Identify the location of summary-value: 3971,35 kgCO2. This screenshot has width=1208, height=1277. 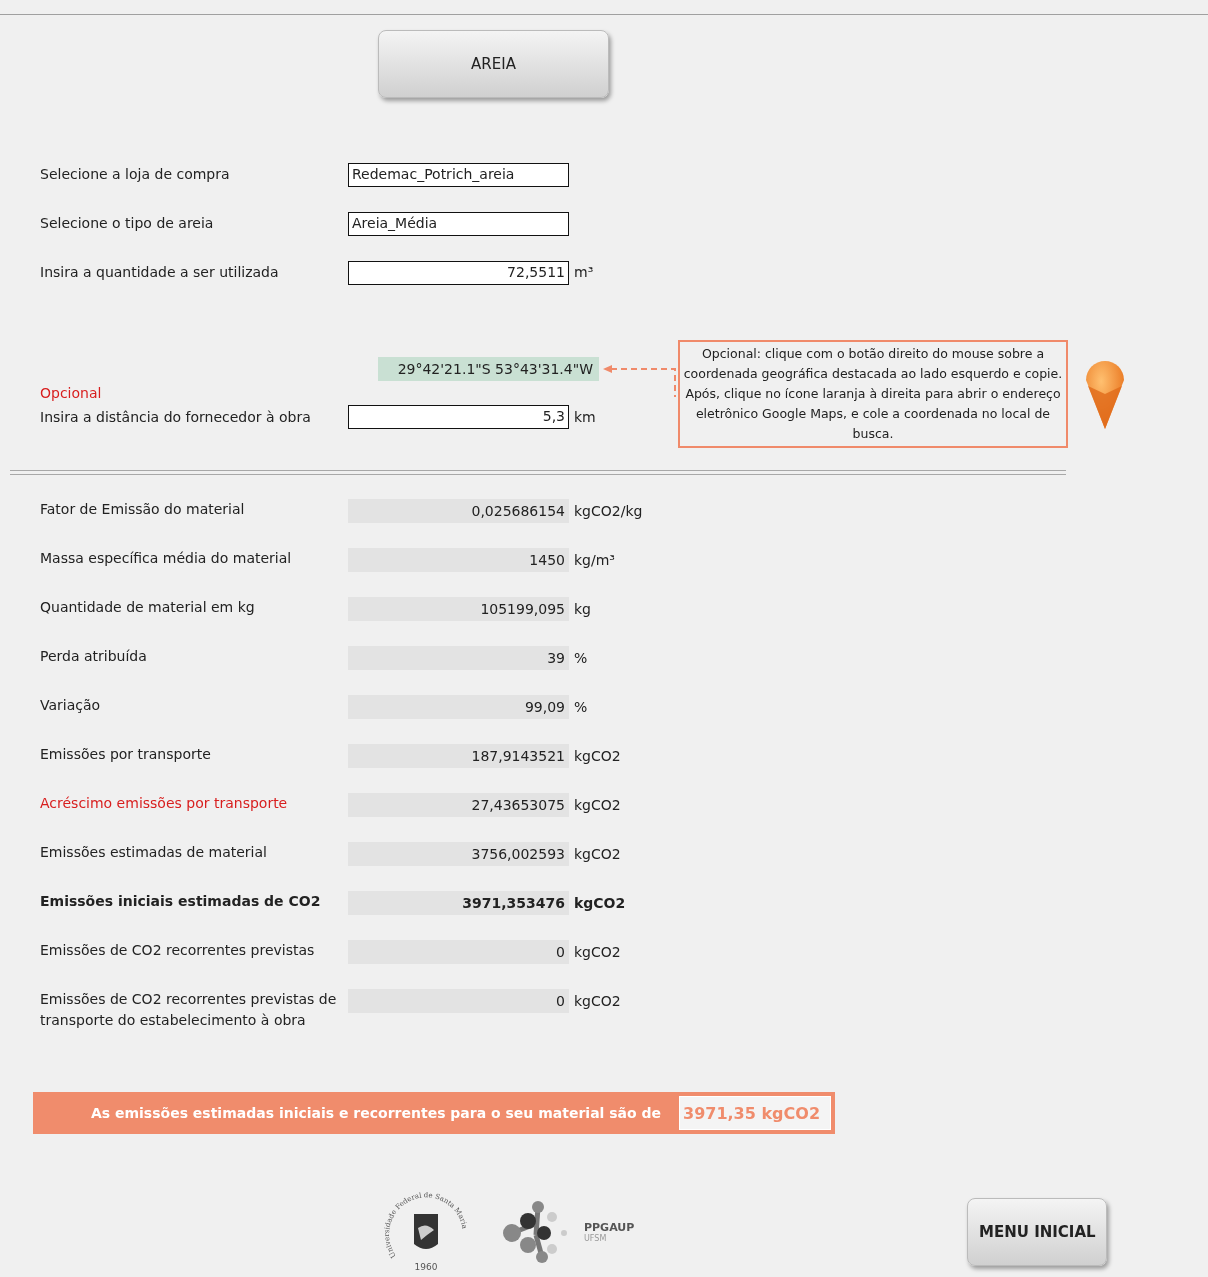
(755, 1113).